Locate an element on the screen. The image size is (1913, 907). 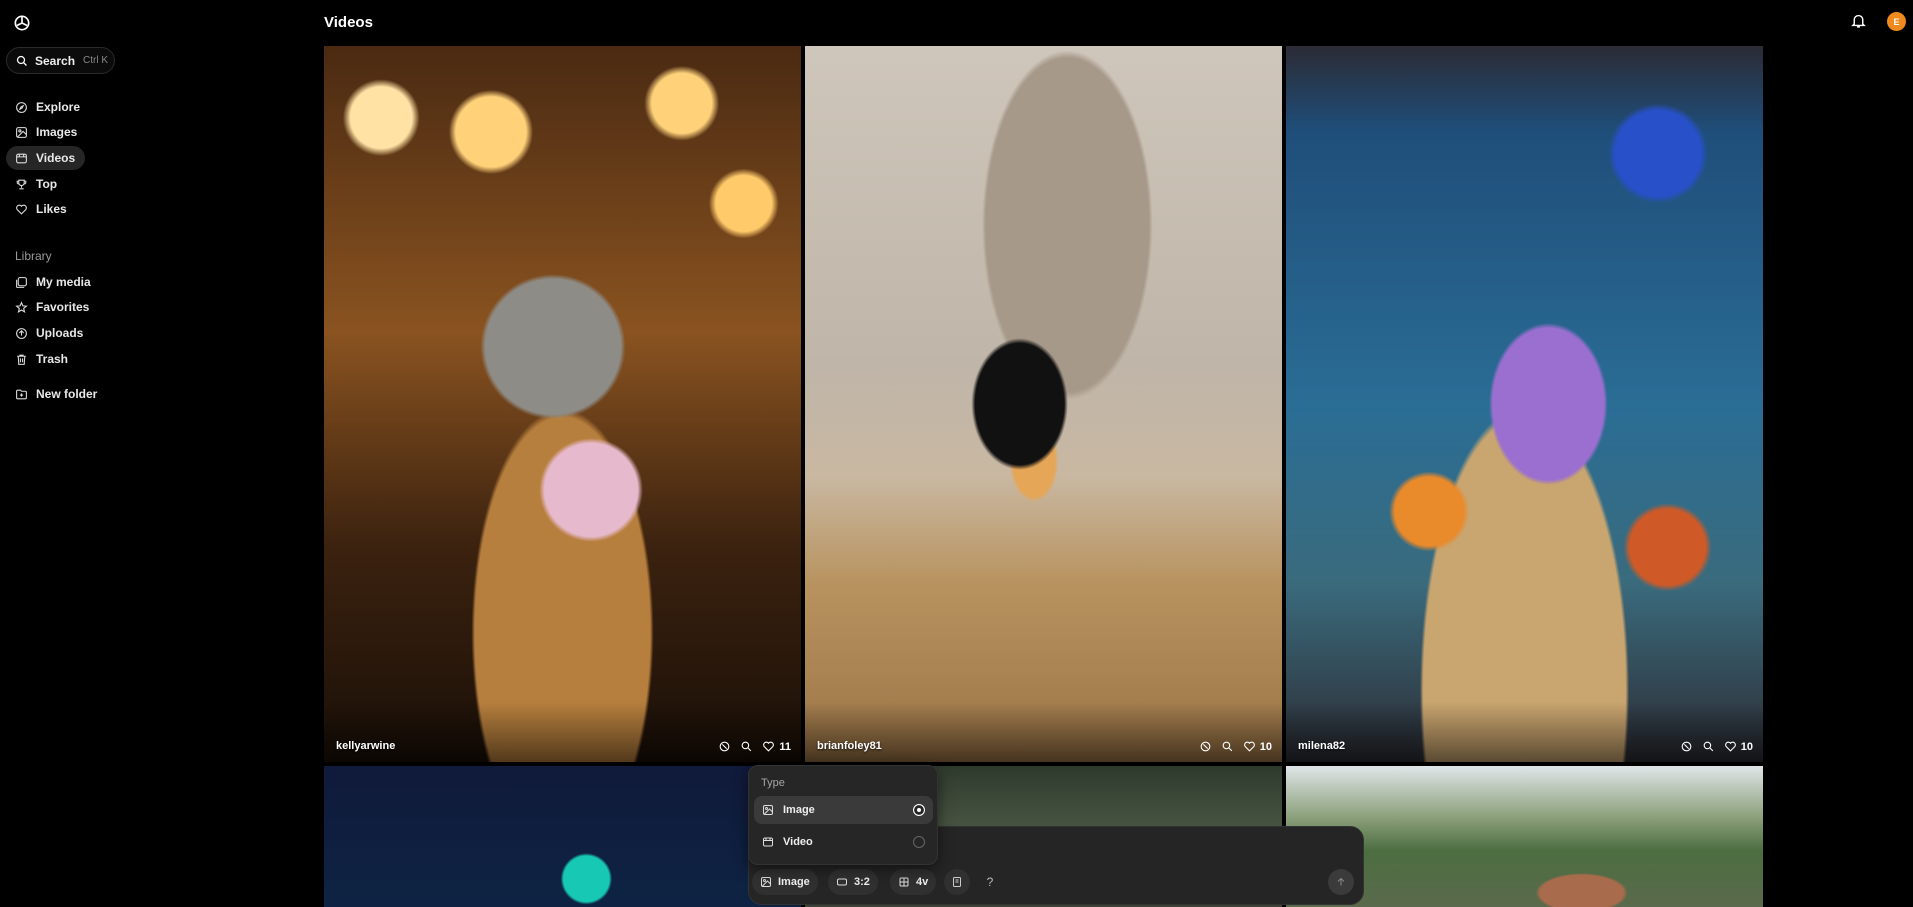
sidebar-item-uploads: Uploads is located at coordinates (49, 333).